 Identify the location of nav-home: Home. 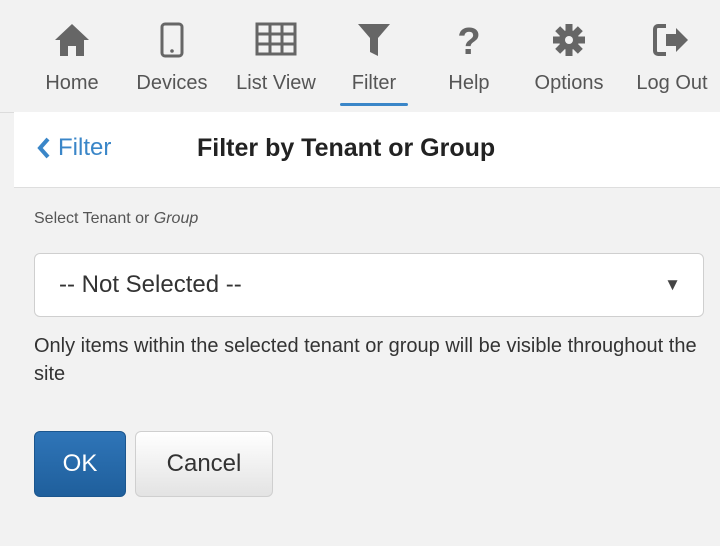
(72, 63).